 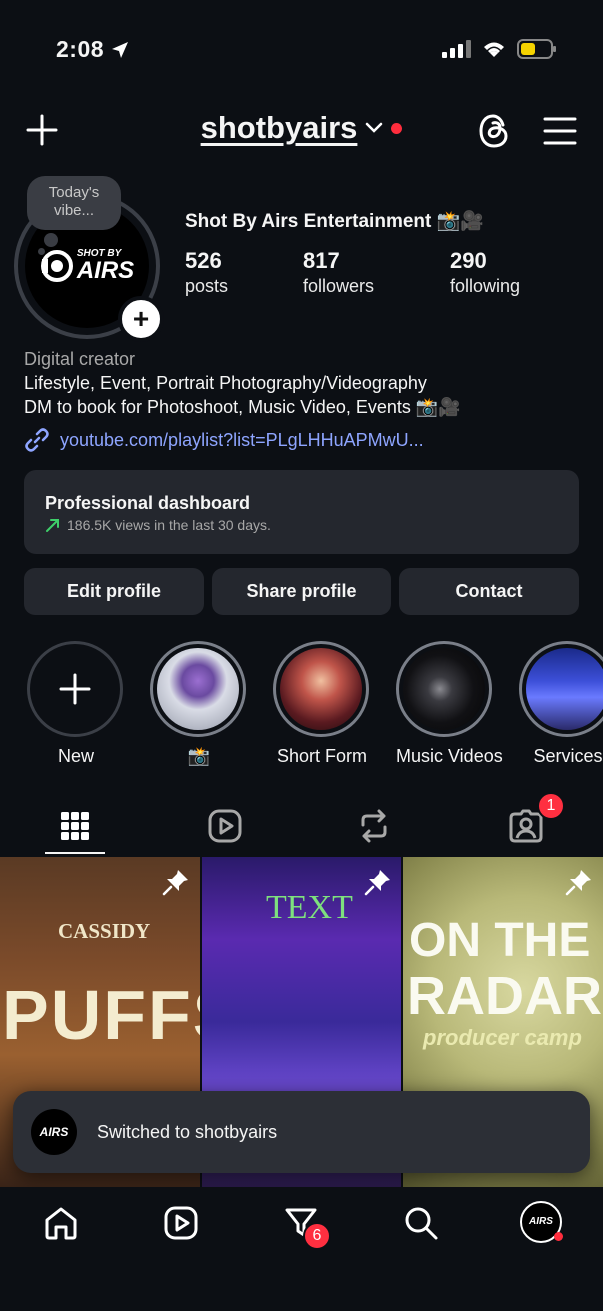 I want to click on avatar-logo-main: AIRS, so click(x=105, y=270).